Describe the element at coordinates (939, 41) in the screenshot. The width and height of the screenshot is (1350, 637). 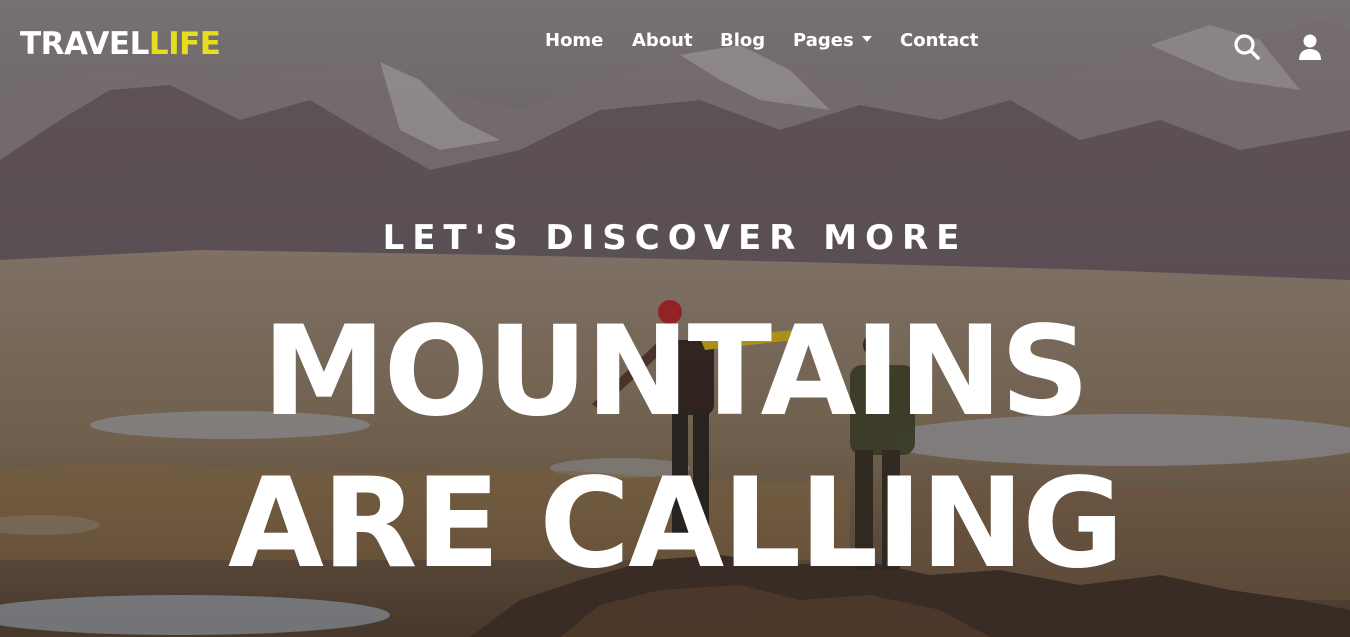
I see `nav-item-contact: Contact` at that location.